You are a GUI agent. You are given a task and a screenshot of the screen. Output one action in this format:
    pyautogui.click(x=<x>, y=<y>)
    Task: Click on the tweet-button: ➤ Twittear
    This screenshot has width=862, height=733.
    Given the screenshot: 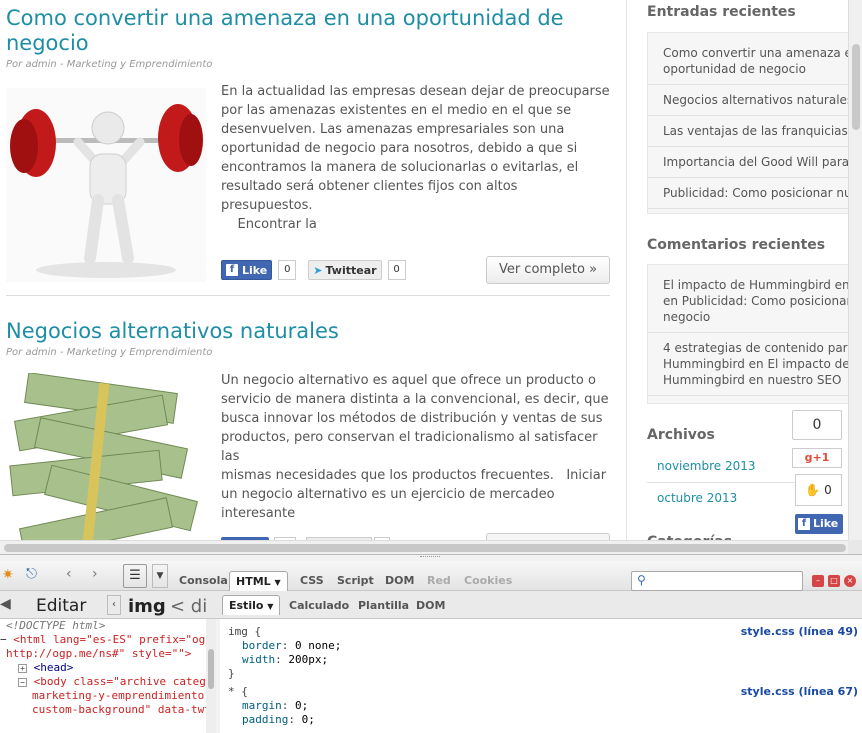 What is the action you would take?
    pyautogui.click(x=345, y=270)
    